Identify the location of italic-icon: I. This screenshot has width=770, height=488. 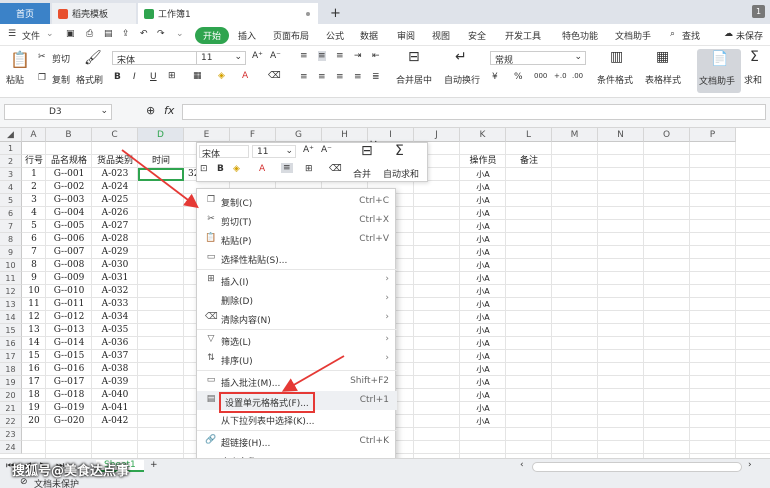
(134, 77).